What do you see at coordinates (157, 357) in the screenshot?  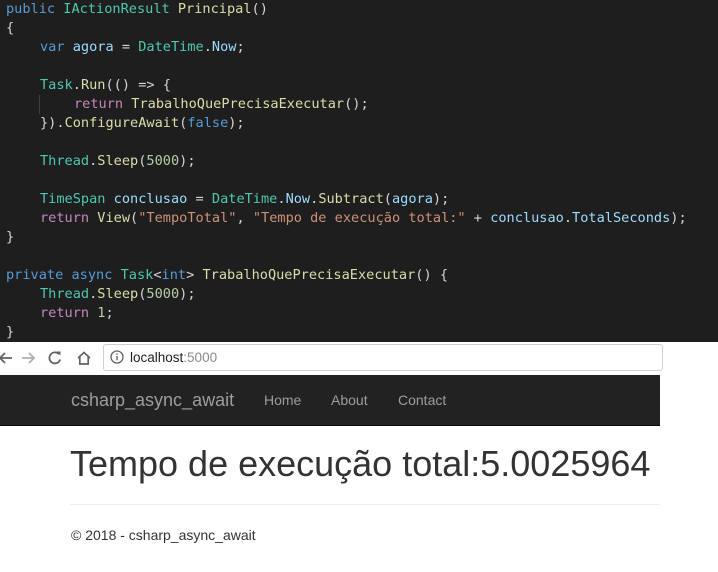 I see `url-host: localhost` at bounding box center [157, 357].